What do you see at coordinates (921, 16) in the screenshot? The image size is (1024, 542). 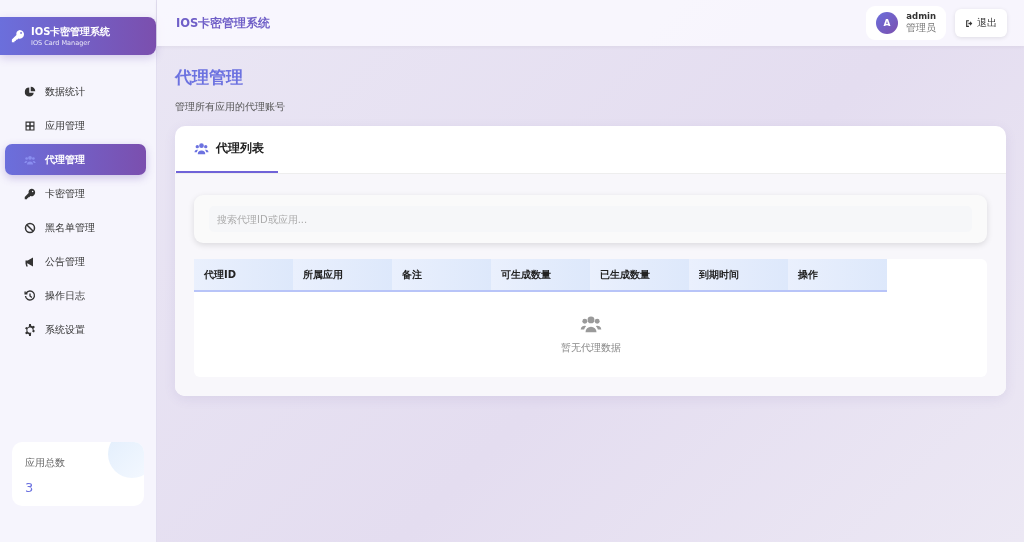 I see `user-name: admin` at bounding box center [921, 16].